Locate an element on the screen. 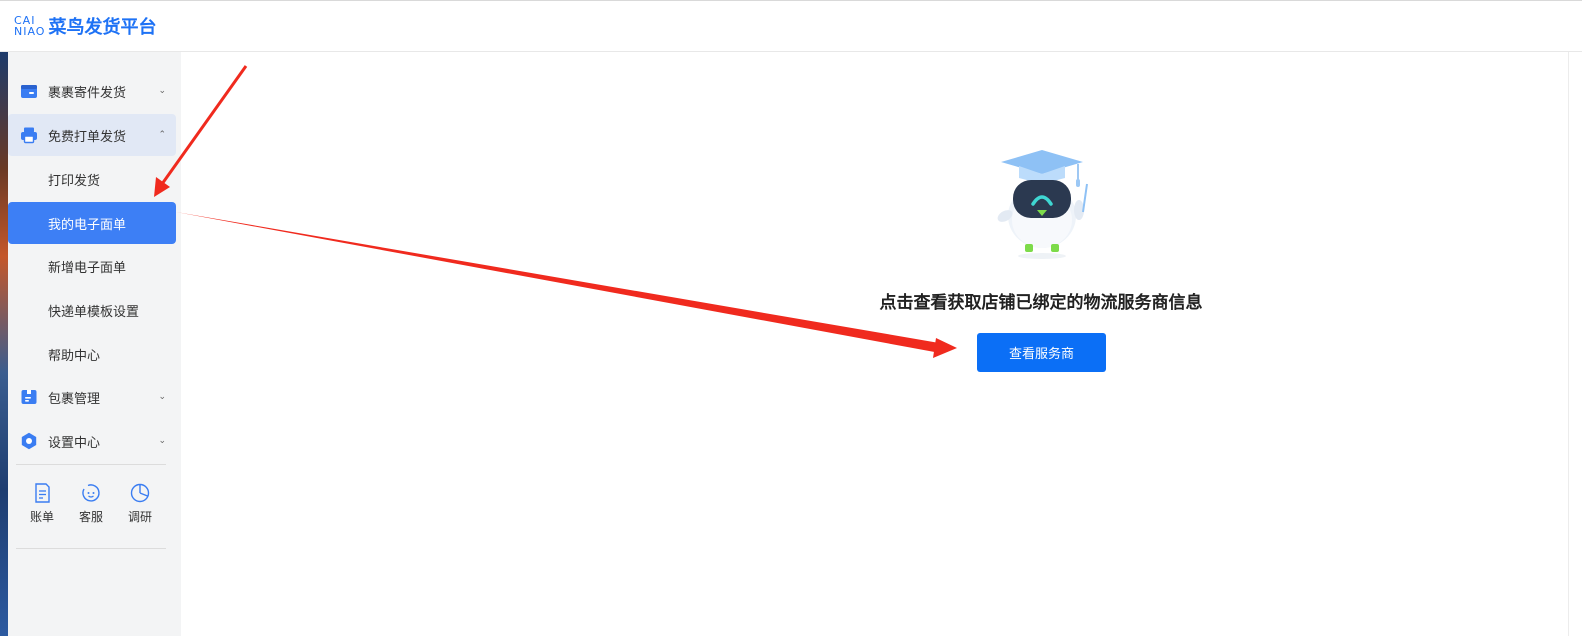 This screenshot has width=1582, height=636. sidebar-item-label: 快递单模板设置 is located at coordinates (94, 312).